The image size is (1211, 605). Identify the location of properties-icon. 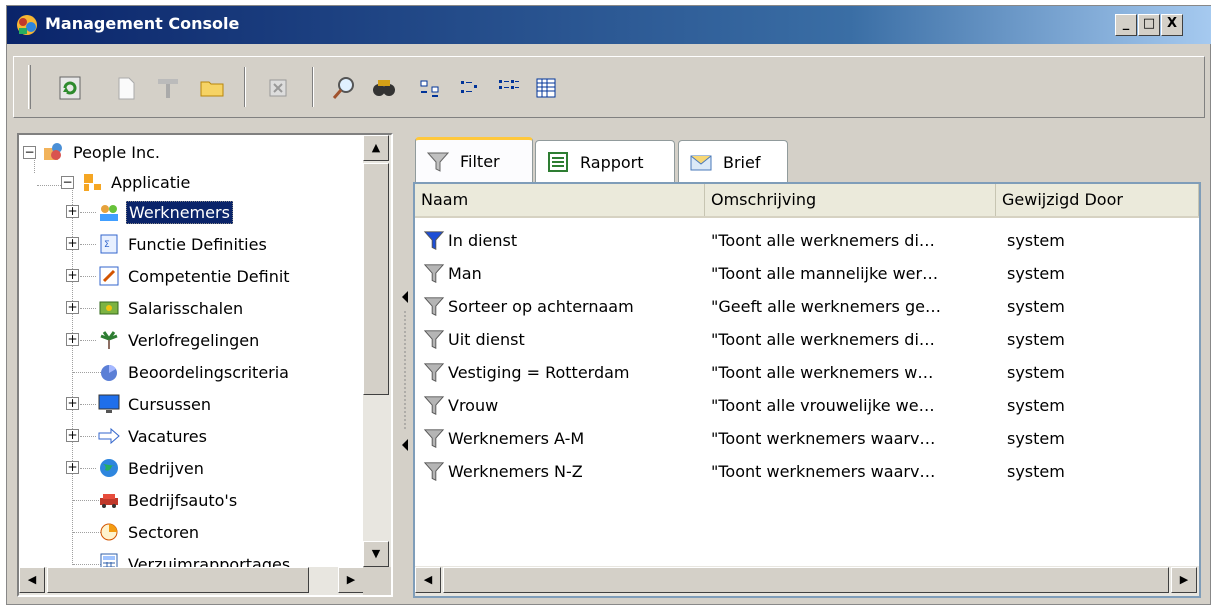
(168, 88).